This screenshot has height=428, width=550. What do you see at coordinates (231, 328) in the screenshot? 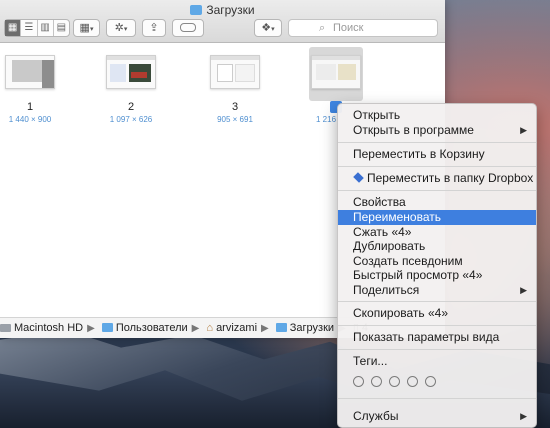
I see `path-item-home: ⌂ arvizami` at bounding box center [231, 328].